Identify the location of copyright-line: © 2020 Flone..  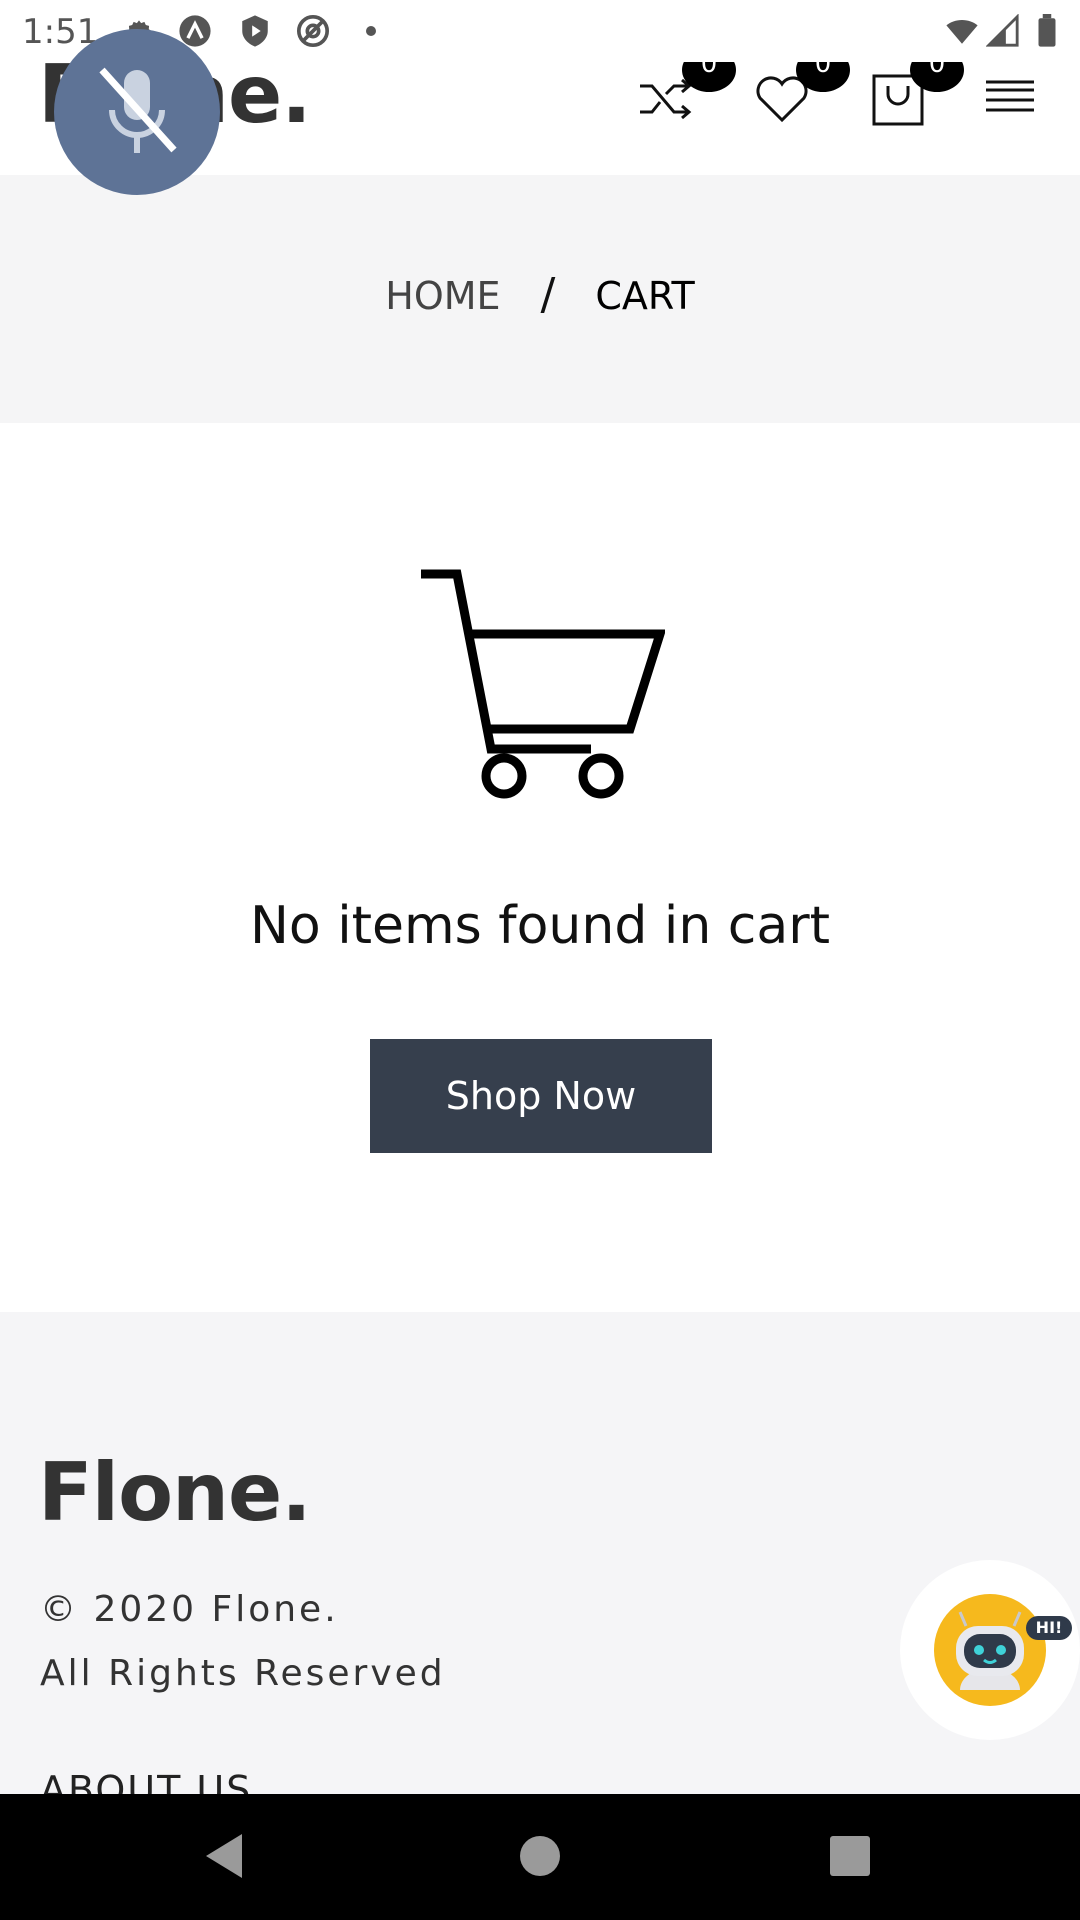
(189, 1609).